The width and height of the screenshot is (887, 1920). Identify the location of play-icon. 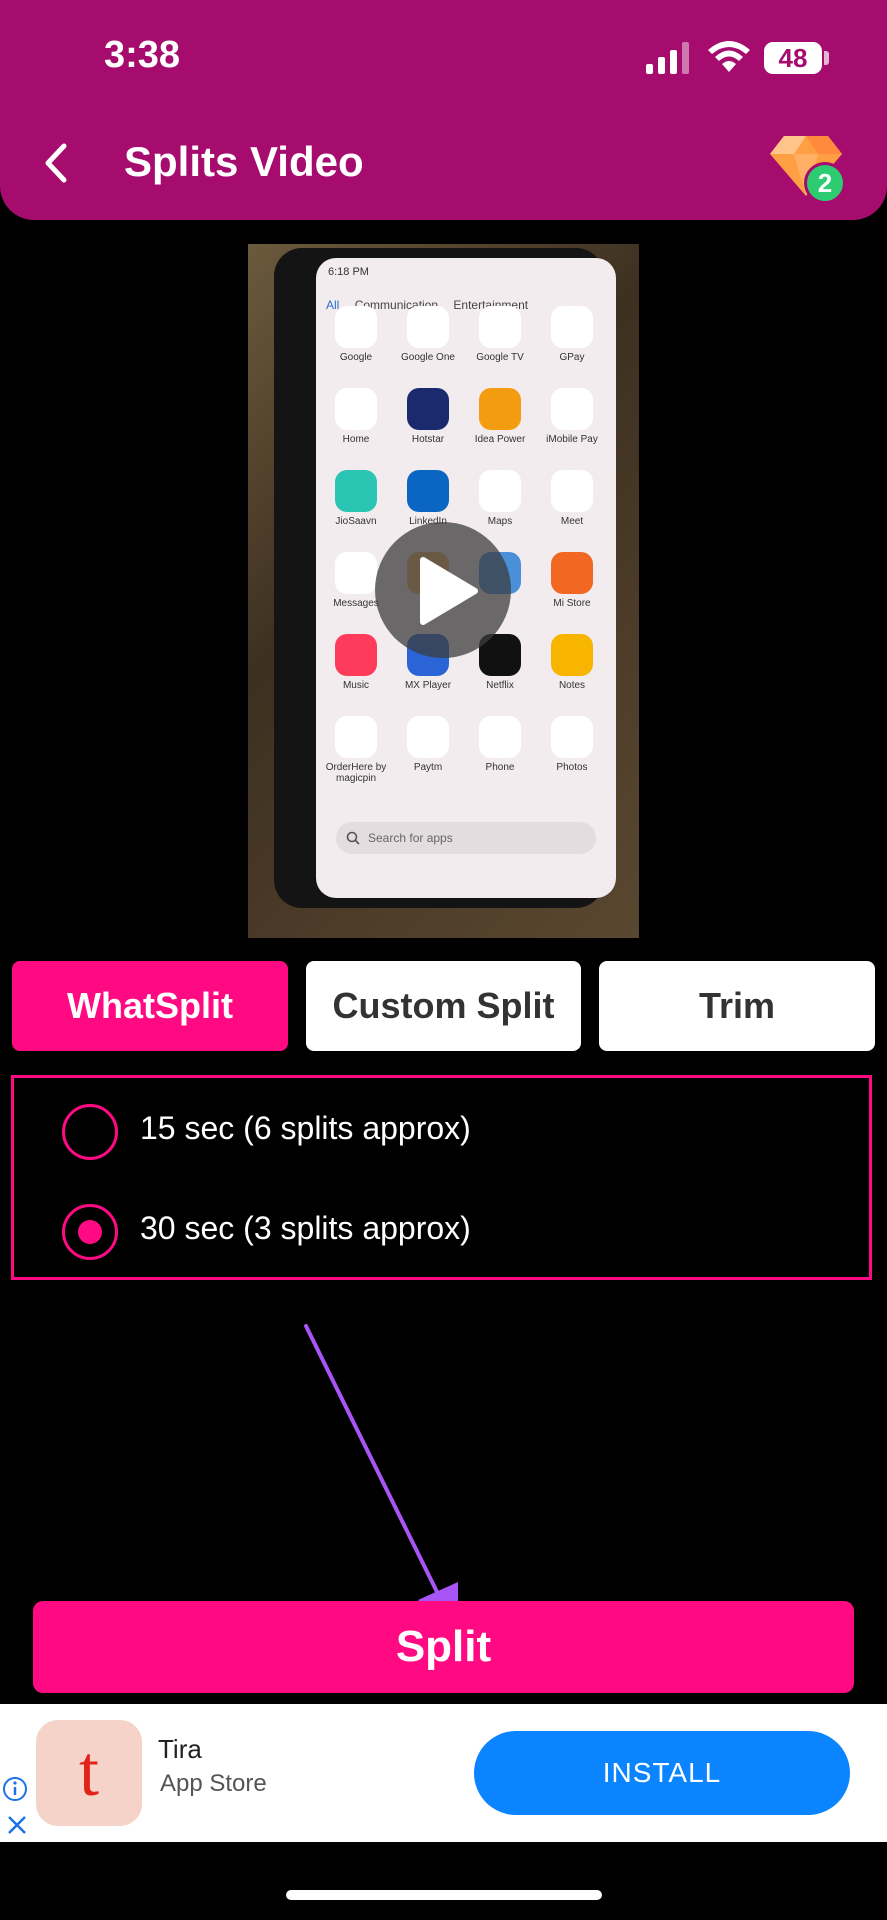
(449, 591).